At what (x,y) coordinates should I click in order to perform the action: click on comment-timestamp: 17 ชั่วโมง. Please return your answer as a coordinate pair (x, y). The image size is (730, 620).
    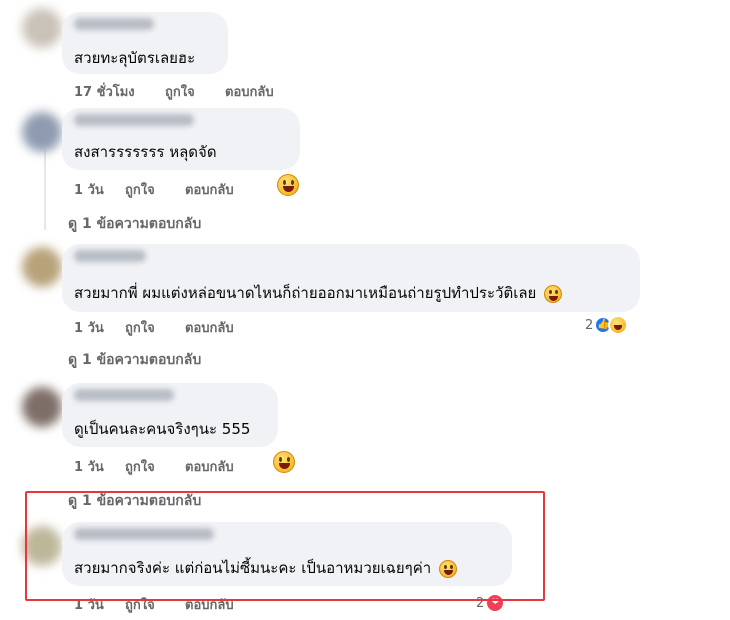
    Looking at the image, I should click on (104, 91).